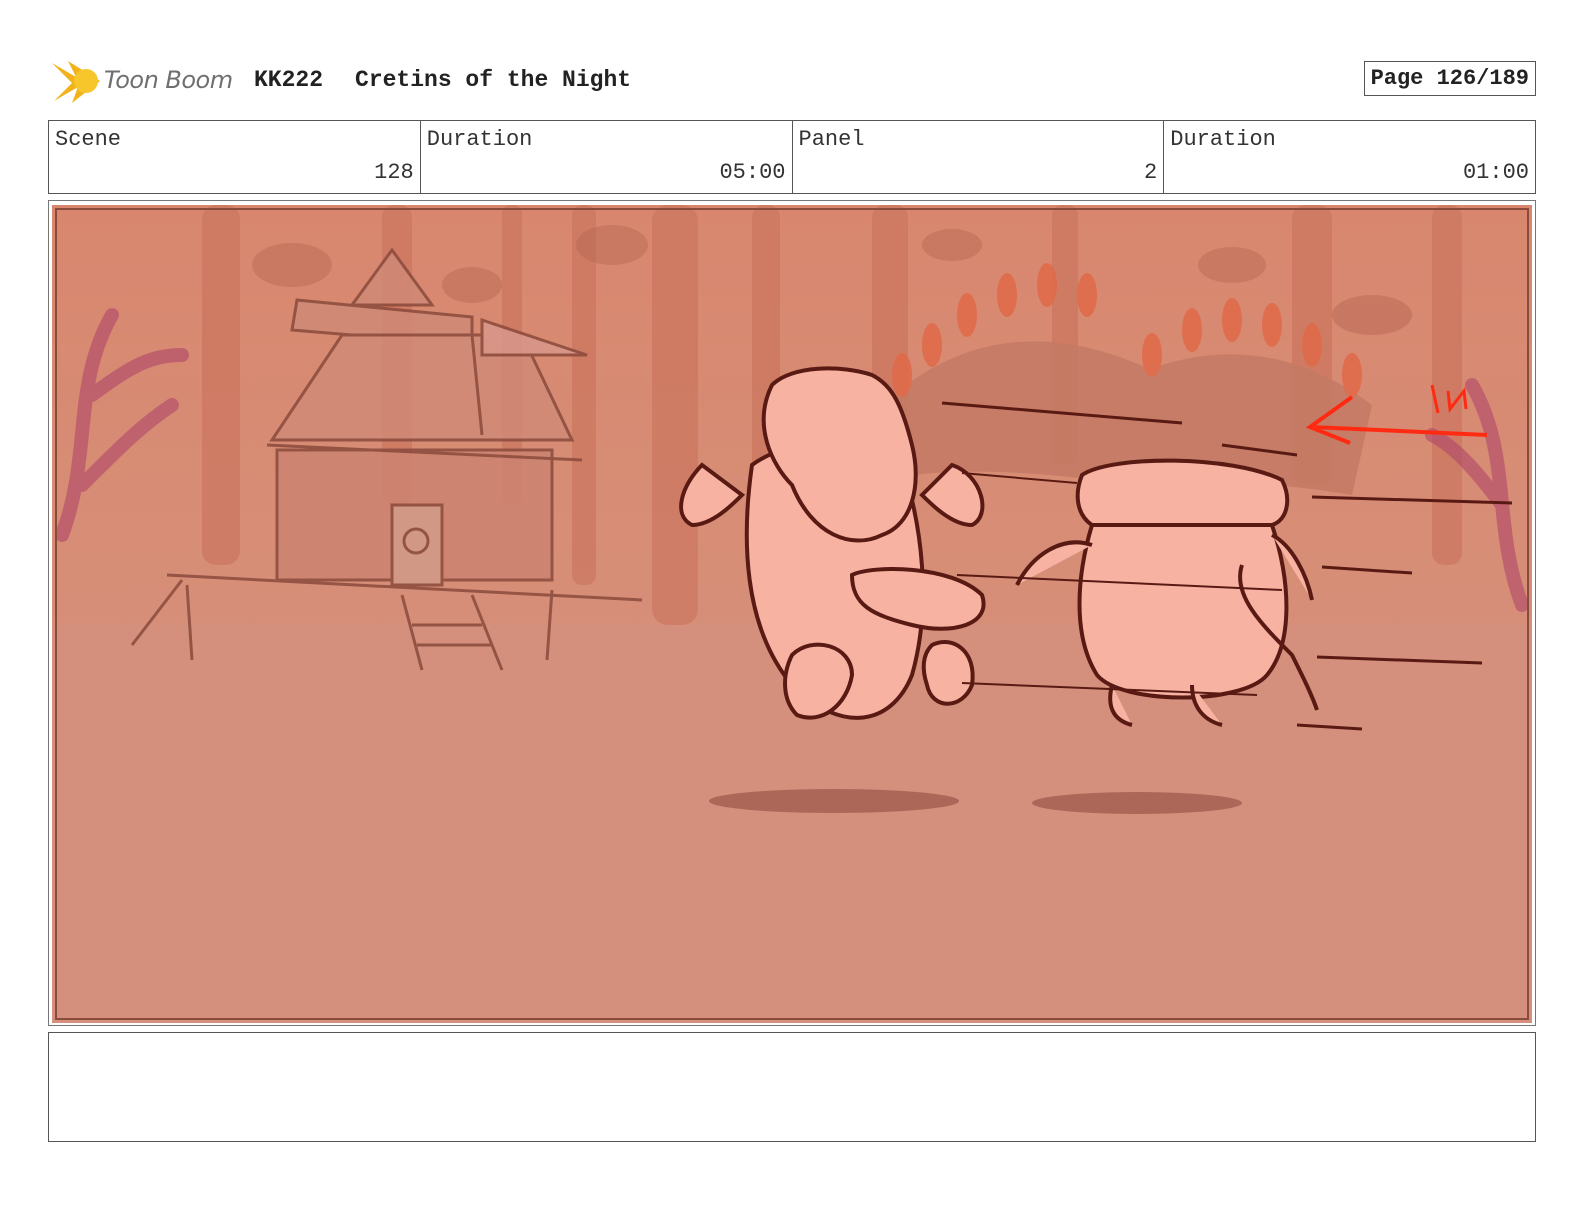 The height and width of the screenshot is (1224, 1584). What do you see at coordinates (168, 80) in the screenshot?
I see `logo-text: Toon Boom` at bounding box center [168, 80].